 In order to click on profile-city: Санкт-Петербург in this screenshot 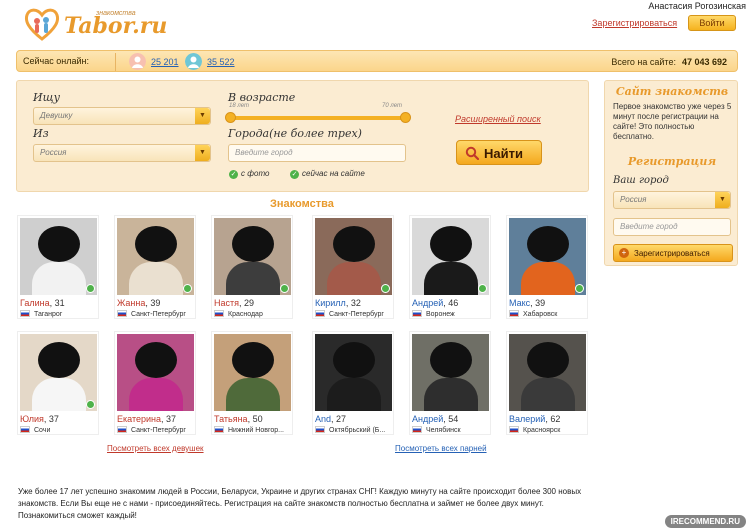, I will do `click(151, 430)`.